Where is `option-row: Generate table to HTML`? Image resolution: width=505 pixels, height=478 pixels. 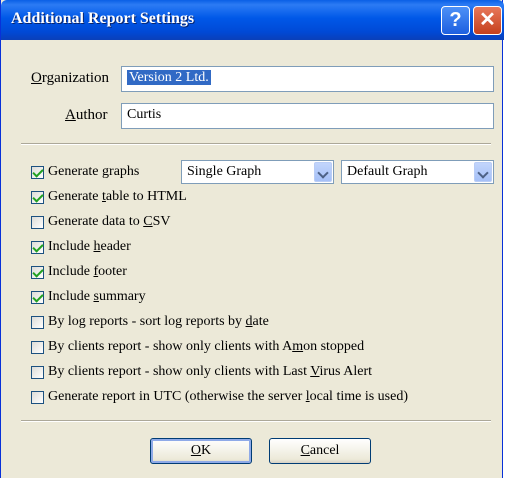 option-row: Generate table to HTML is located at coordinates (109, 197).